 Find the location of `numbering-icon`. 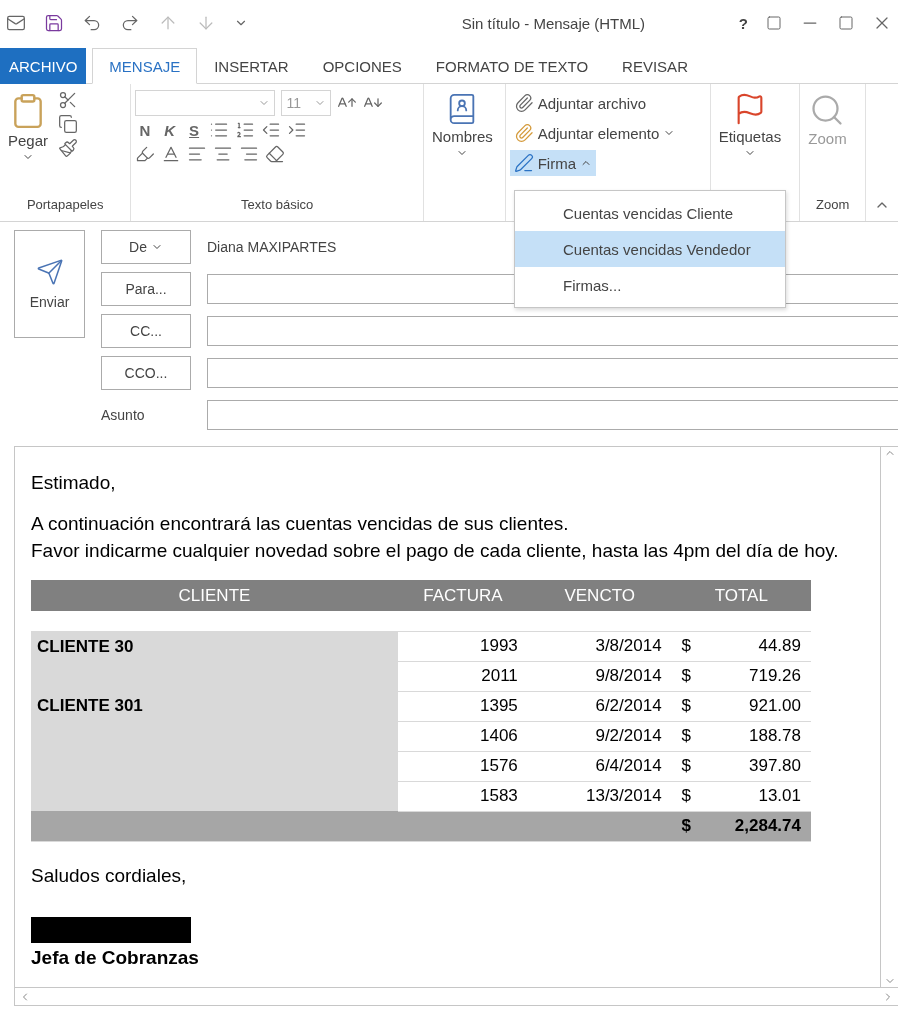

numbering-icon is located at coordinates (245, 130).